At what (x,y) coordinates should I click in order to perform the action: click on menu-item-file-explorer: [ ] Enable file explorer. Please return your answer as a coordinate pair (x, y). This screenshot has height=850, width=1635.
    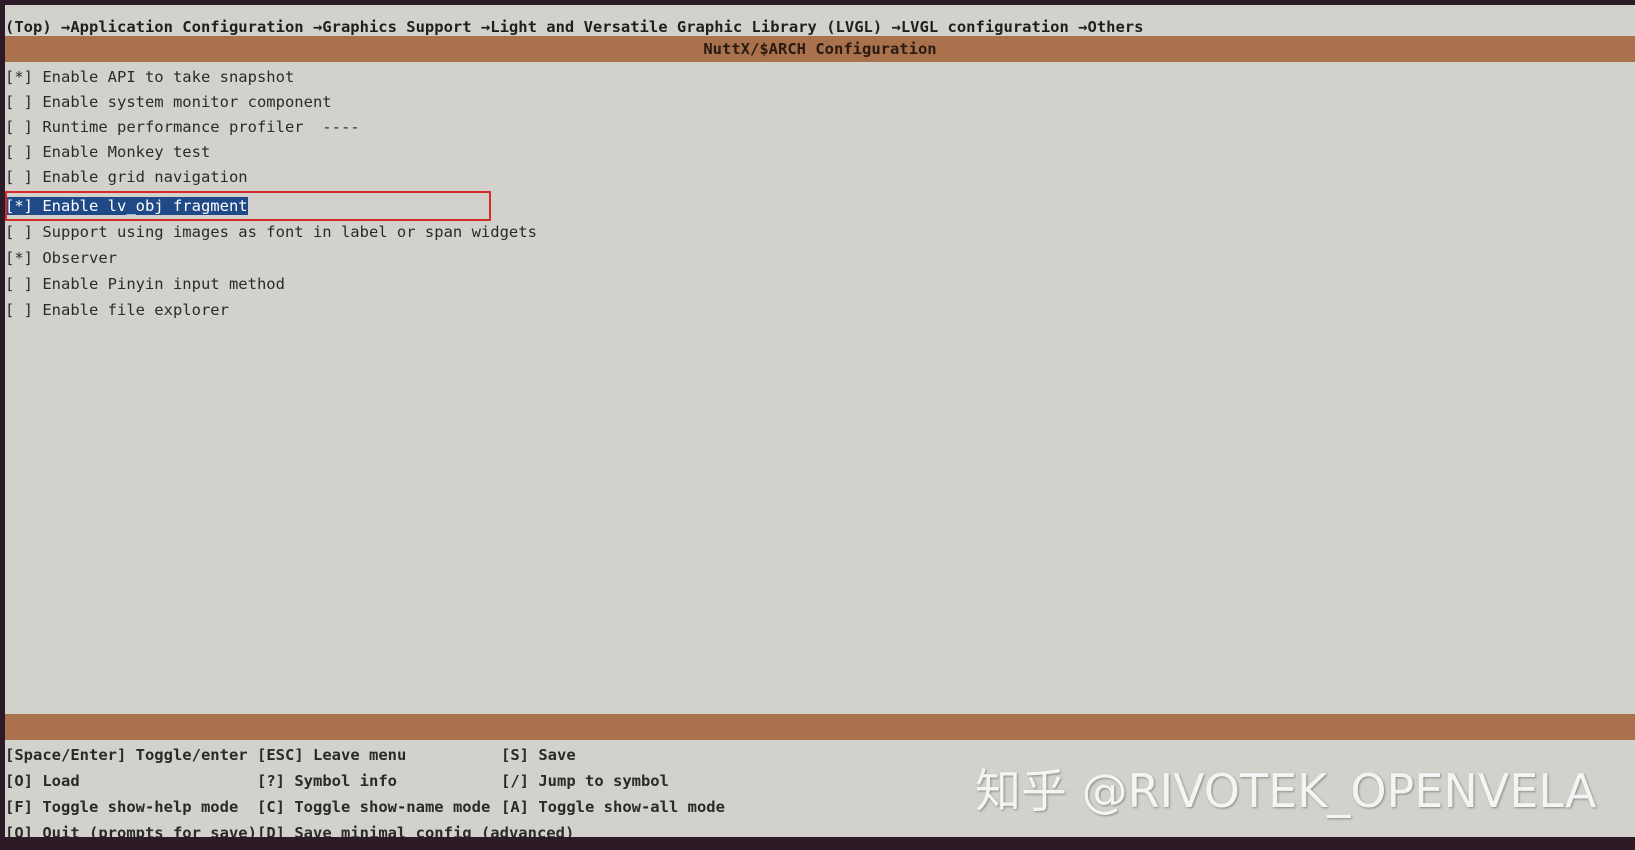
    Looking at the image, I should click on (117, 310).